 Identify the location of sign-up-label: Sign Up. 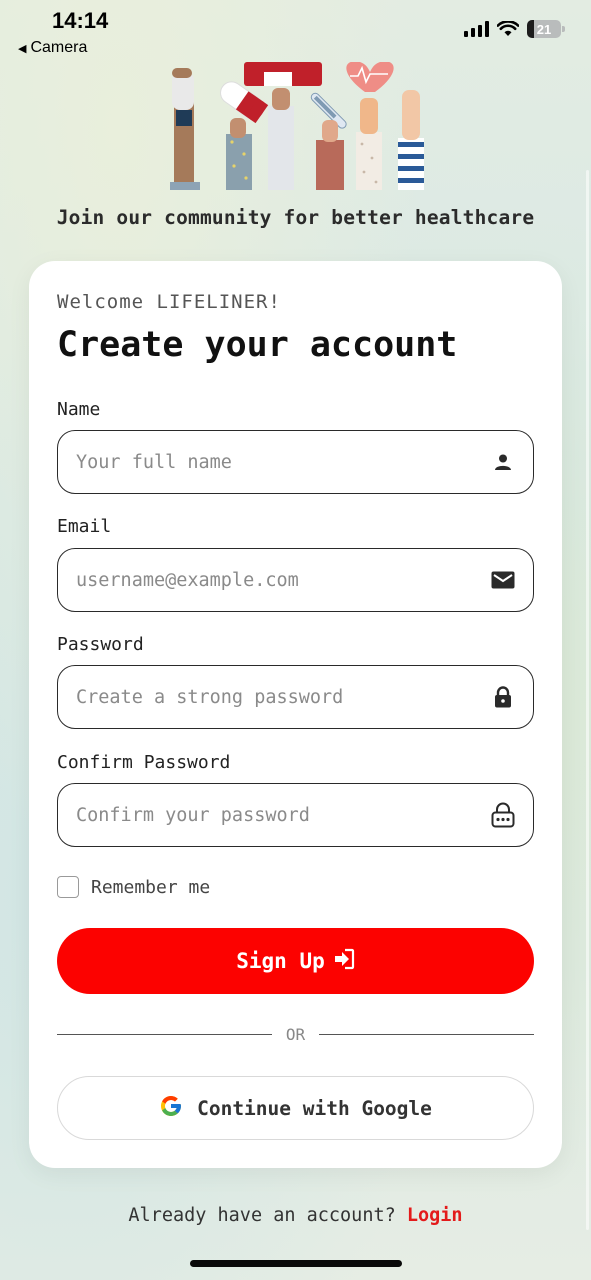
(280, 961).